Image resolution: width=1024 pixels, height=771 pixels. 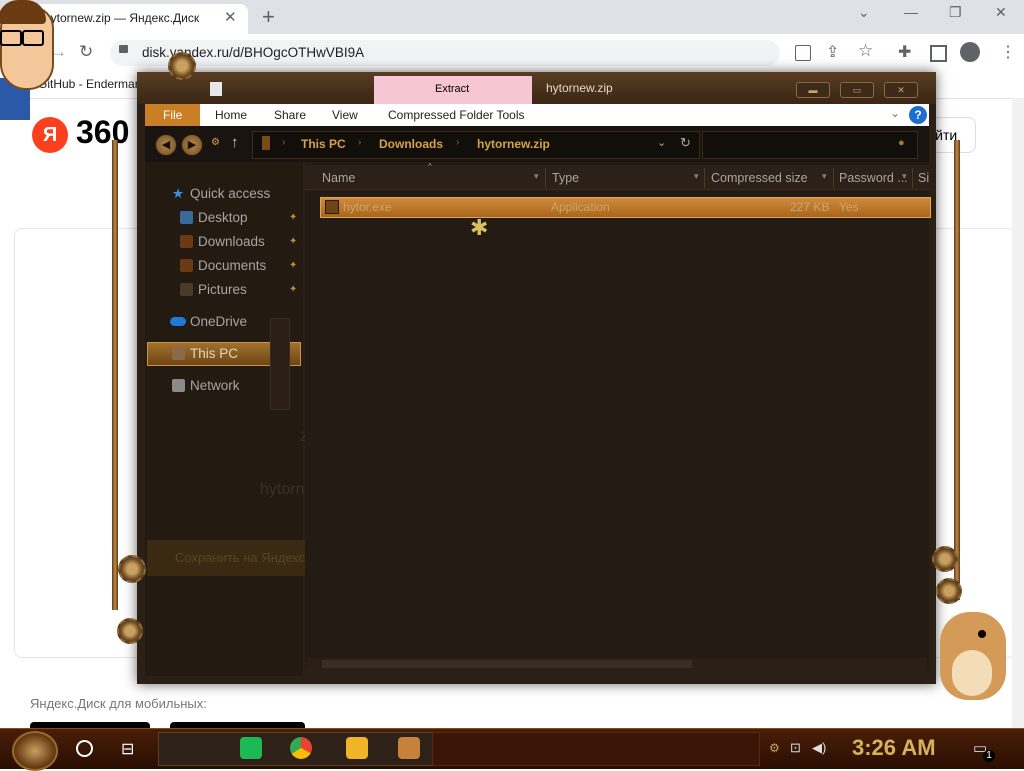 I want to click on up-arrow-icon: ↑, so click(x=235, y=142).